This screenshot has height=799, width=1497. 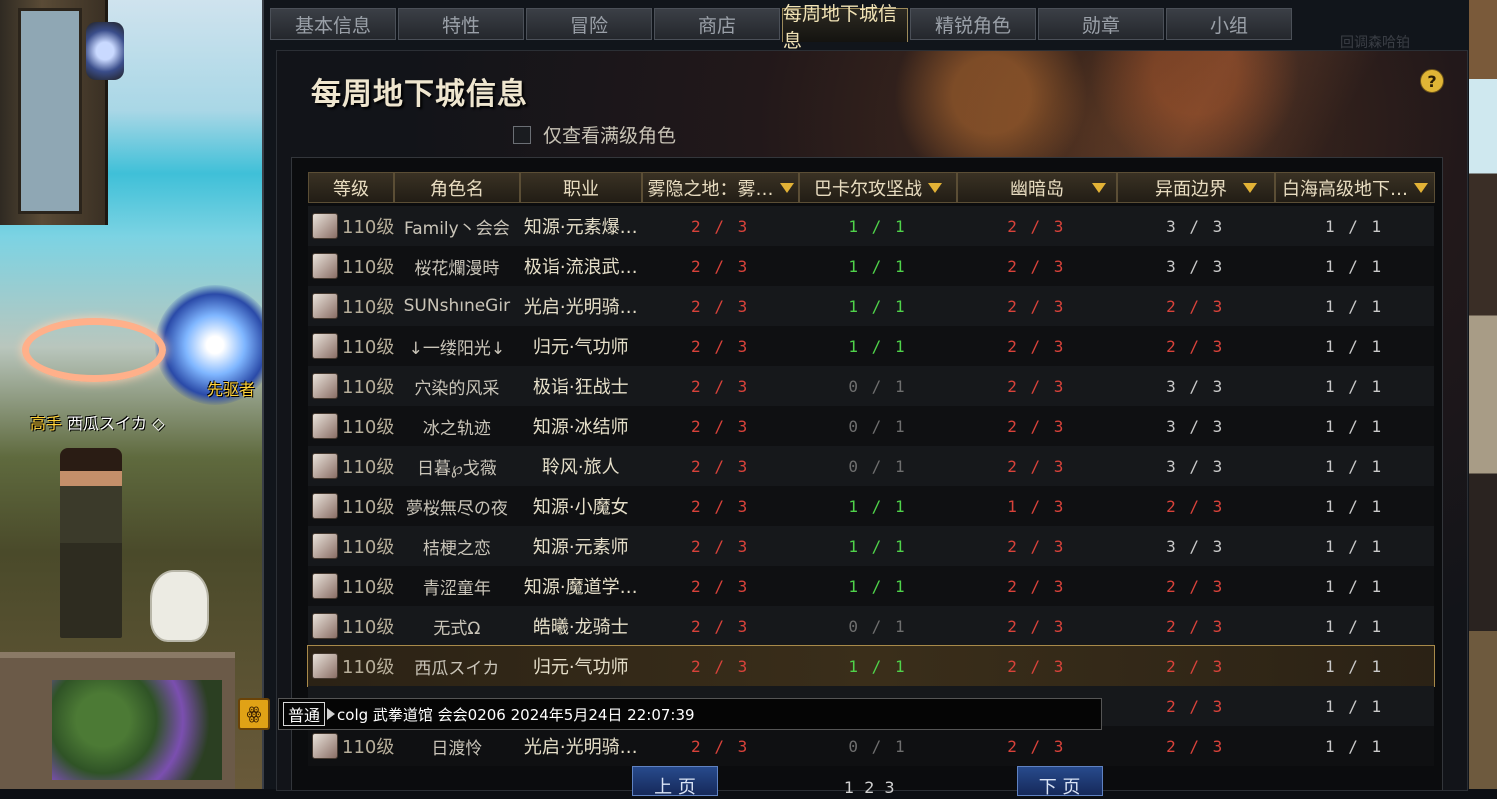 I want to click on cell-job: 归元·气功师, so click(x=580, y=667).